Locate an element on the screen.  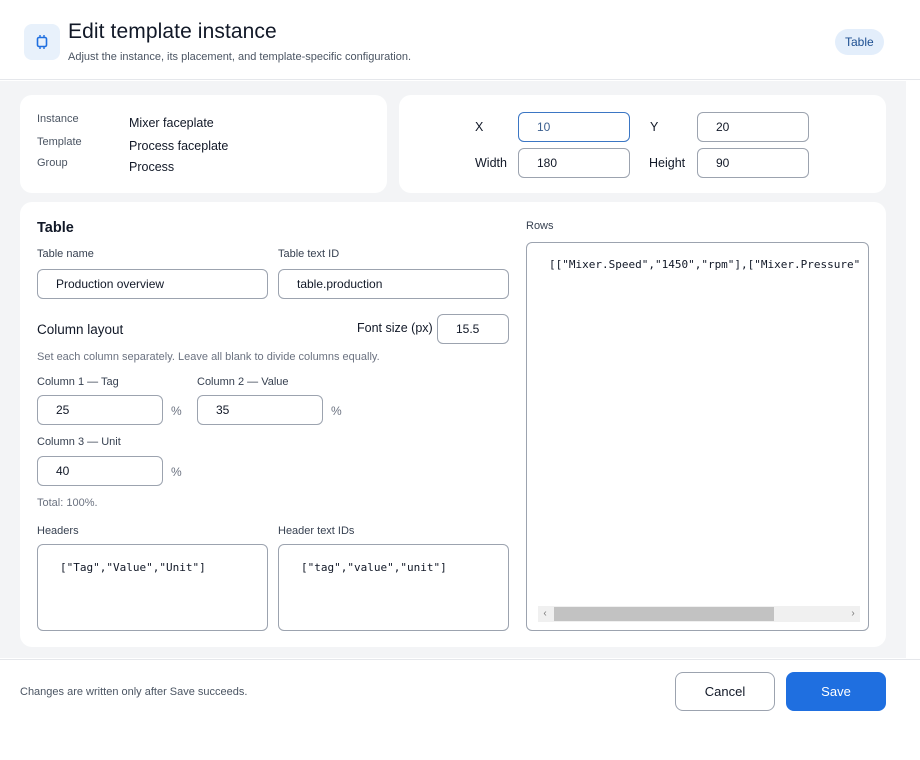
group-label: Group is located at coordinates (52, 163).